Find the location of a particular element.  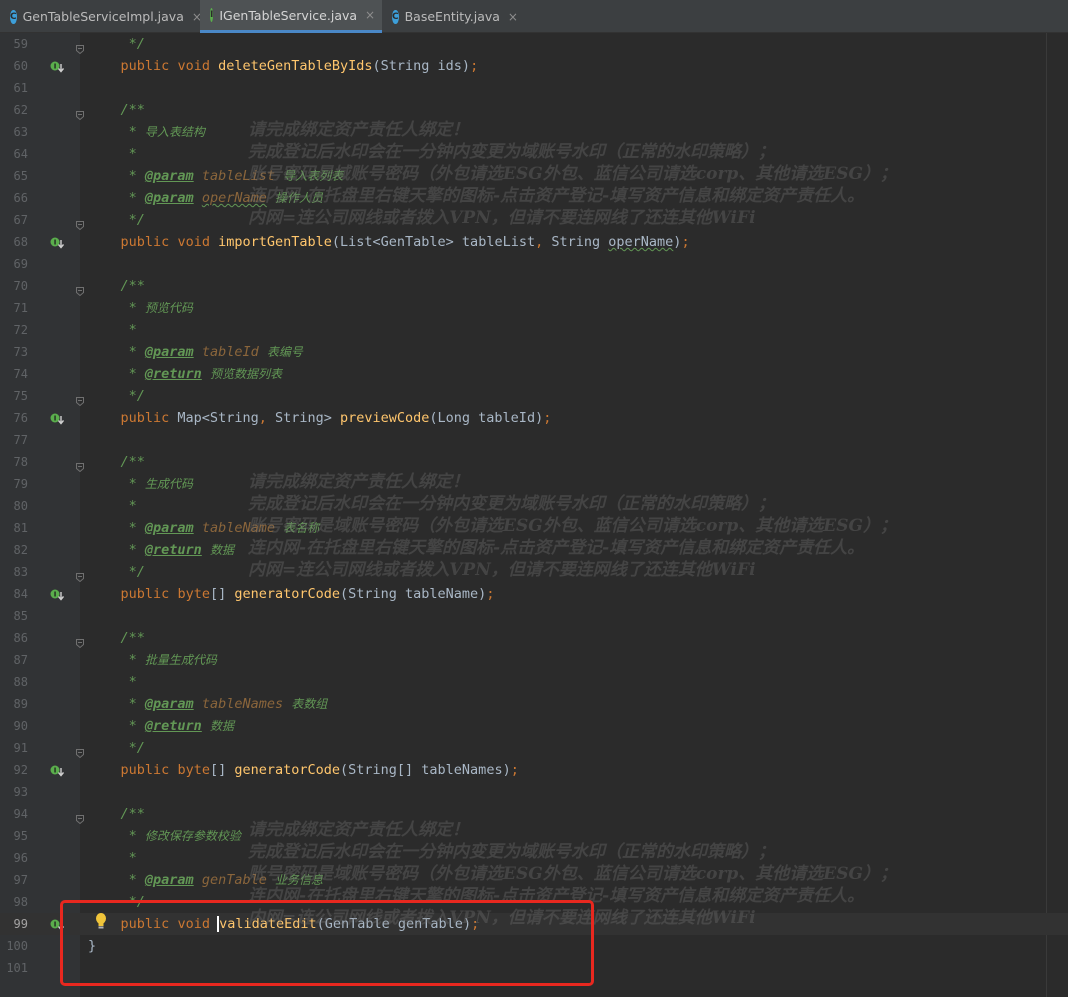

line-number: 79 is located at coordinates (20, 484).